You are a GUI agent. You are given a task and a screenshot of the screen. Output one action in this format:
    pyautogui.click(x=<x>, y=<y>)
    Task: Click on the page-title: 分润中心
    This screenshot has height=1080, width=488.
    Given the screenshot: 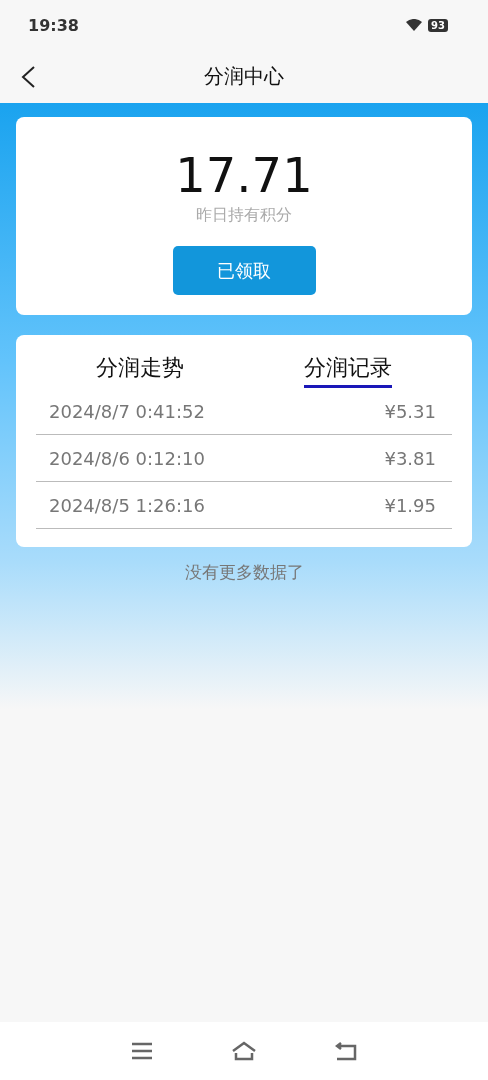 What is the action you would take?
    pyautogui.click(x=244, y=76)
    